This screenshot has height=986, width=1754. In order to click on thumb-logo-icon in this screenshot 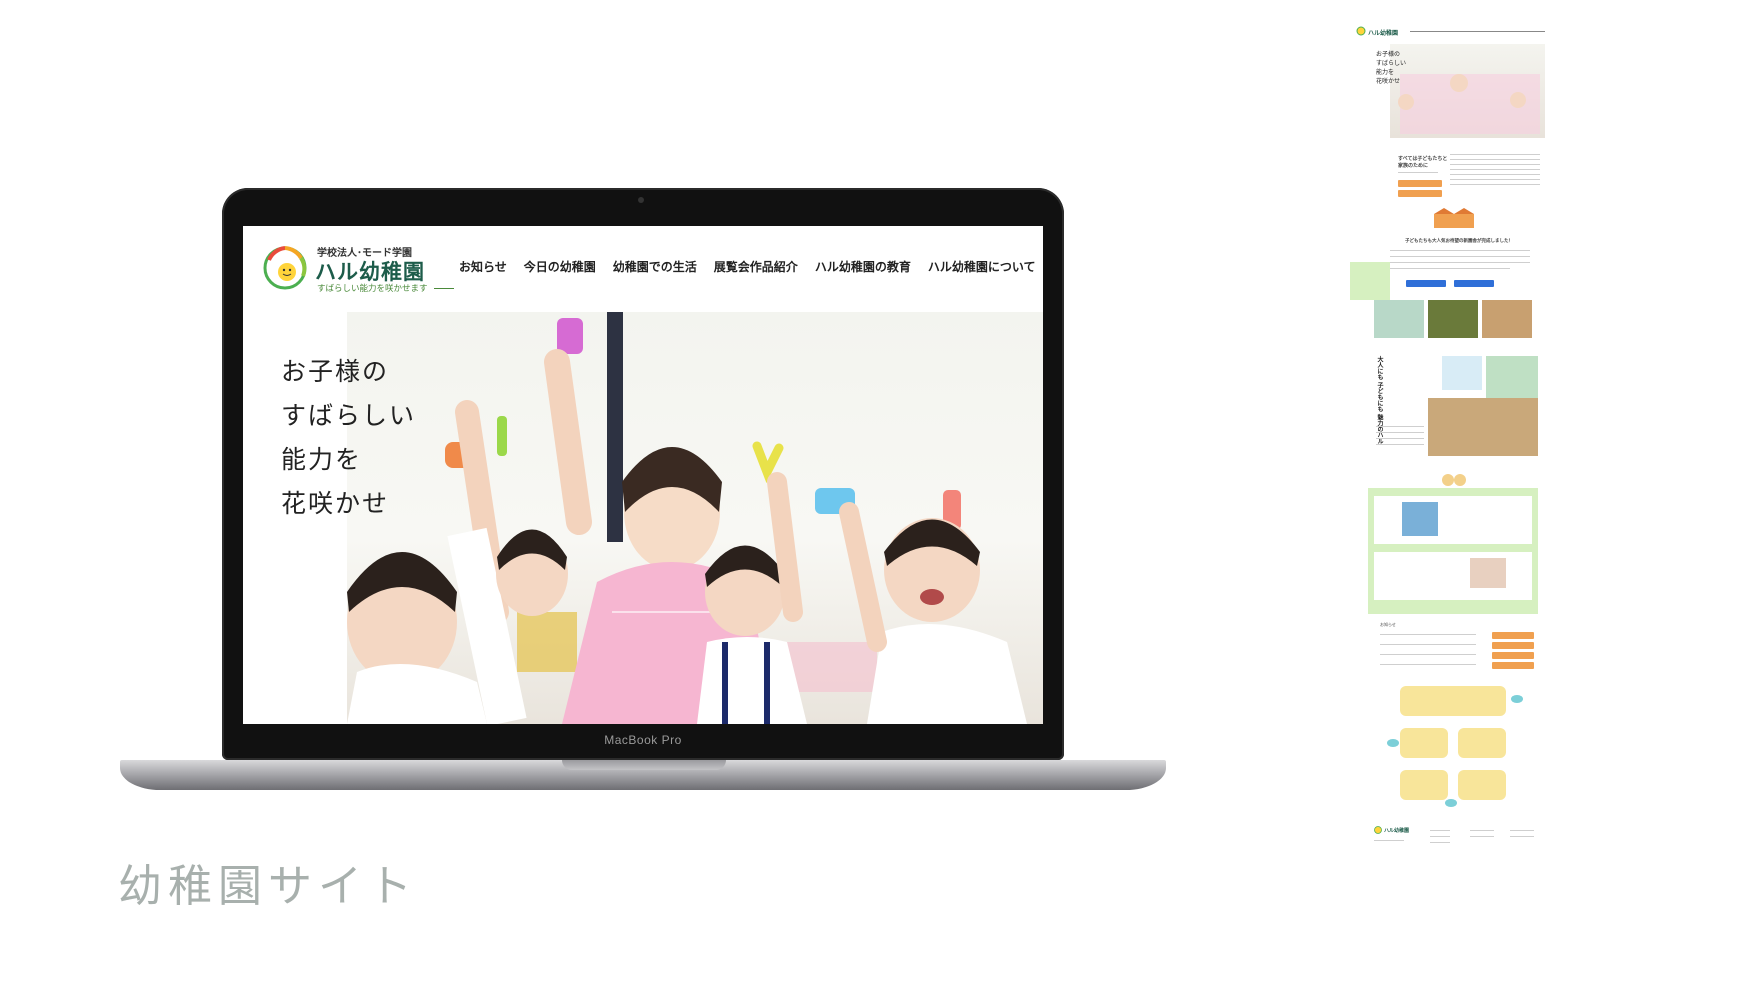, I will do `click(1361, 31)`.